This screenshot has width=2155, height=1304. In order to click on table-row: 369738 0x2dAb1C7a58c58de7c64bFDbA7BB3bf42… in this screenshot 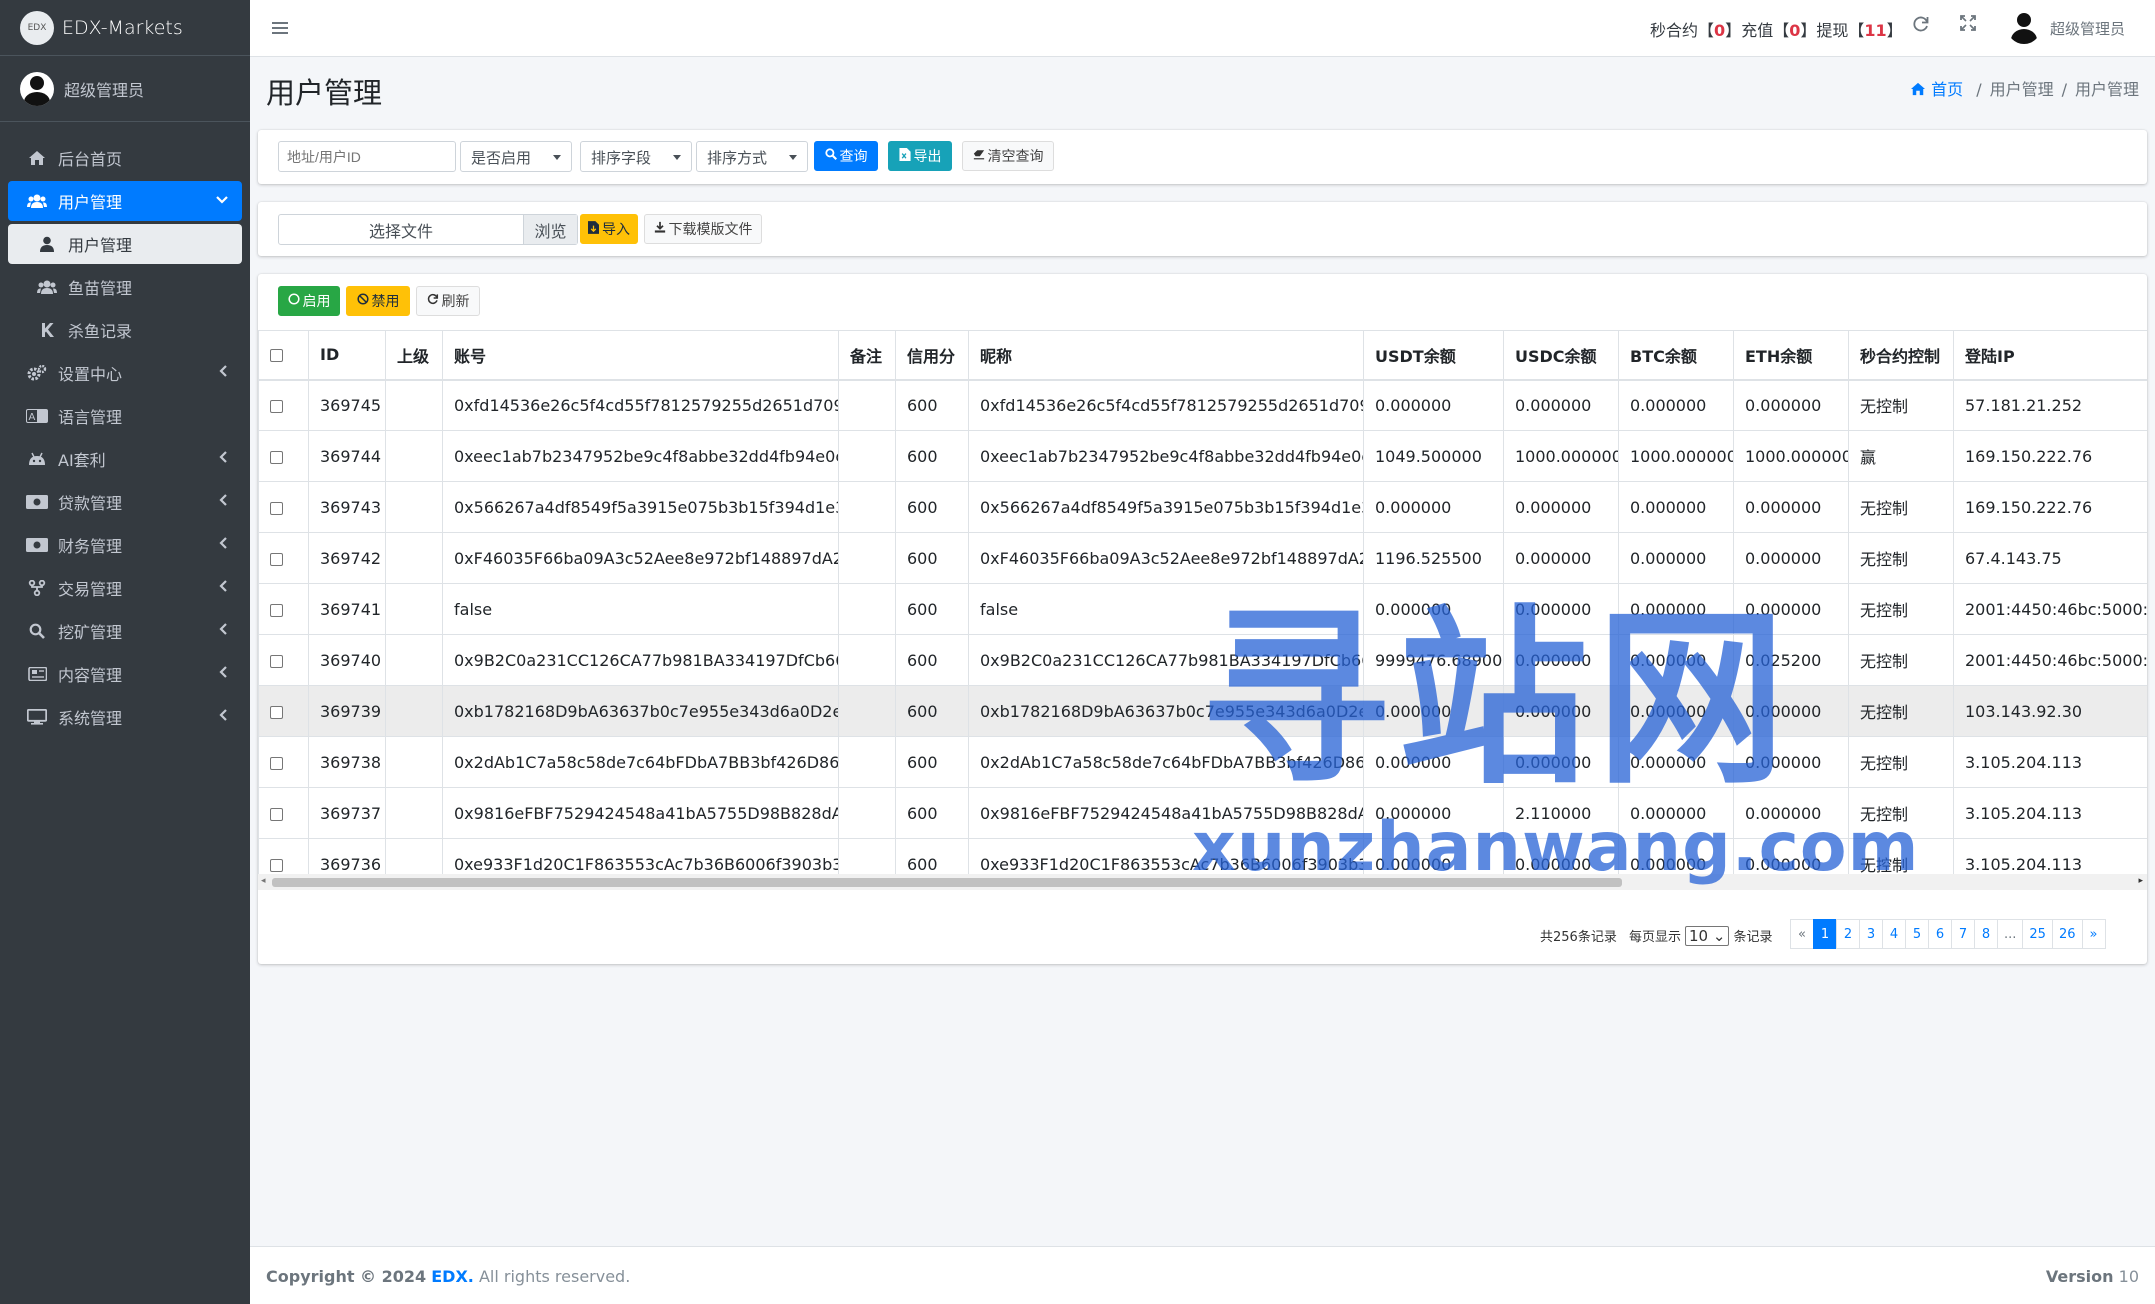, I will do `click(1202, 762)`.